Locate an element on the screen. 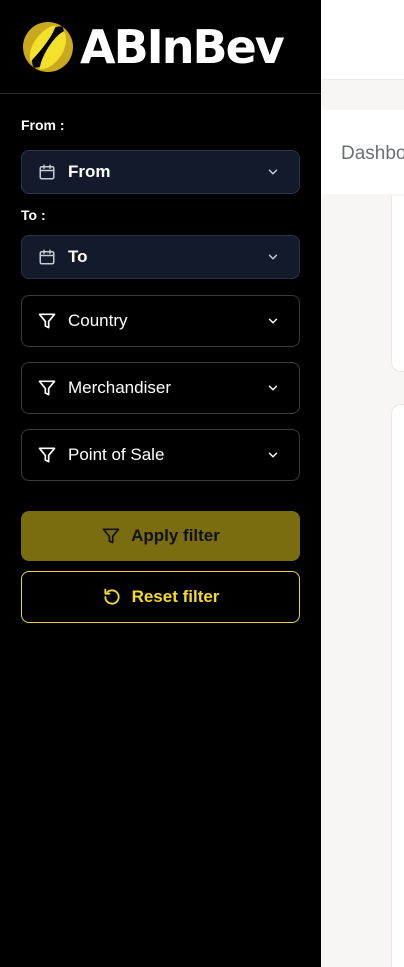  point-of-sale-value: Point of Sale is located at coordinates (116, 454).